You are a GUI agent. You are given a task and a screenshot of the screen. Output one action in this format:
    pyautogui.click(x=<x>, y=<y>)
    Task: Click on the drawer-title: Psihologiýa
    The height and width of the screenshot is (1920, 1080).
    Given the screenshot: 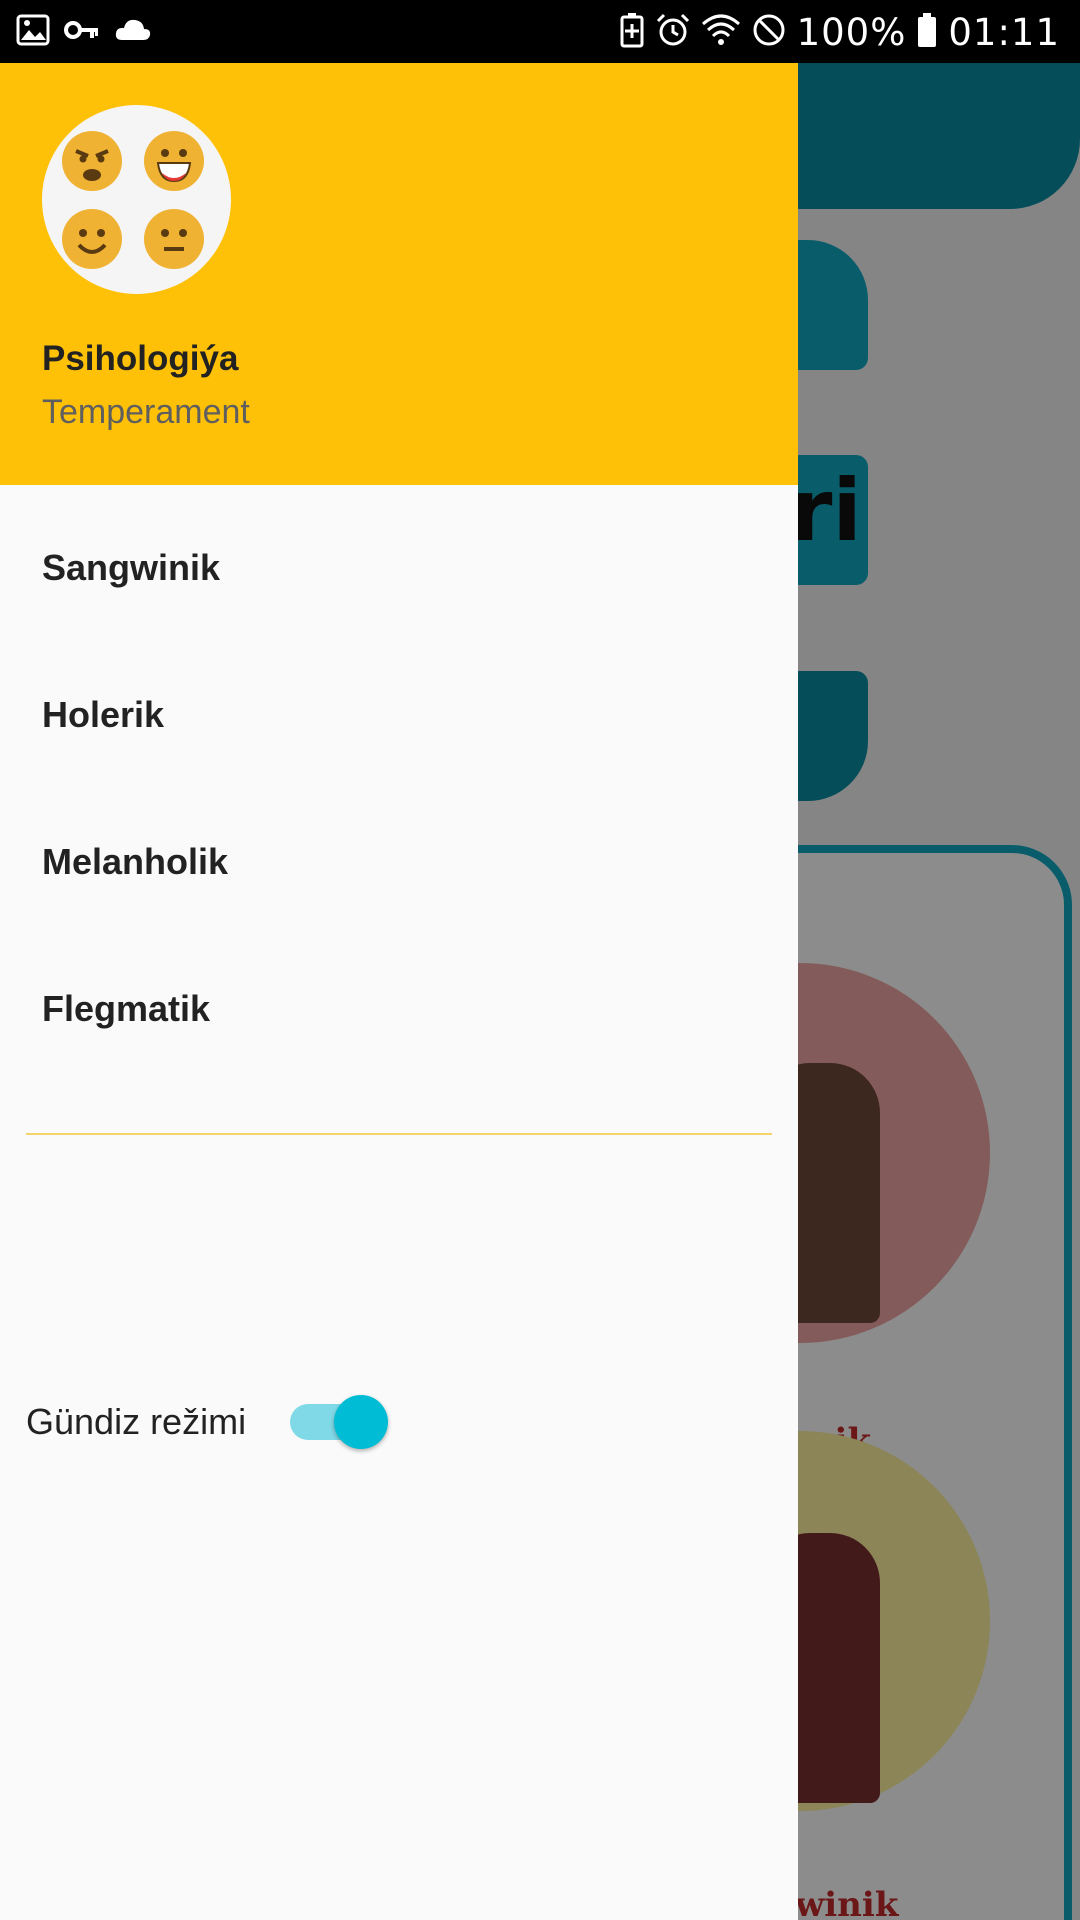 What is the action you would take?
    pyautogui.click(x=140, y=358)
    